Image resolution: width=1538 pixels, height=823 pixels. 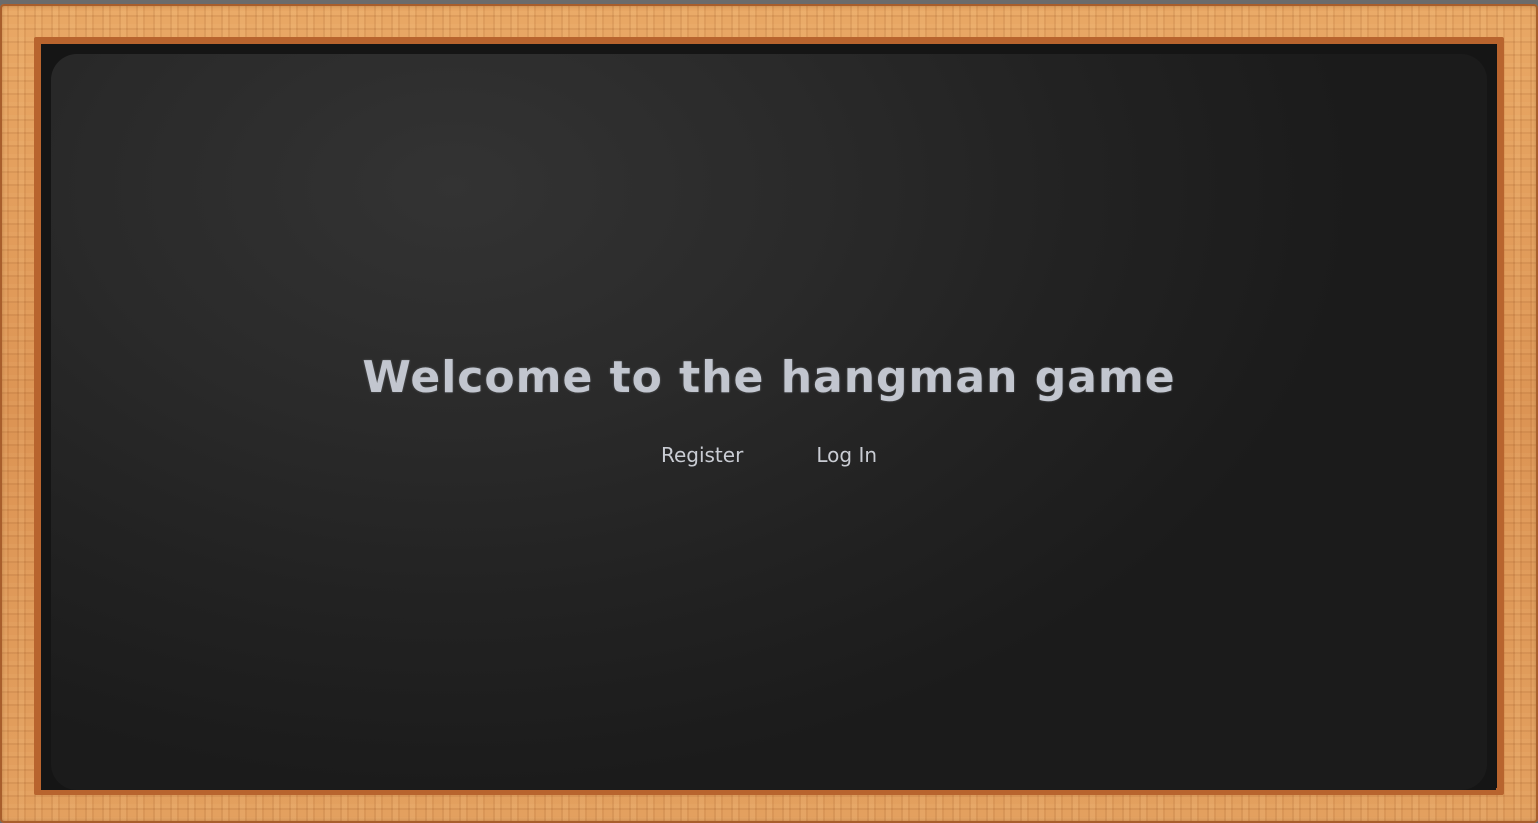 I want to click on register-link: Register, so click(x=702, y=455).